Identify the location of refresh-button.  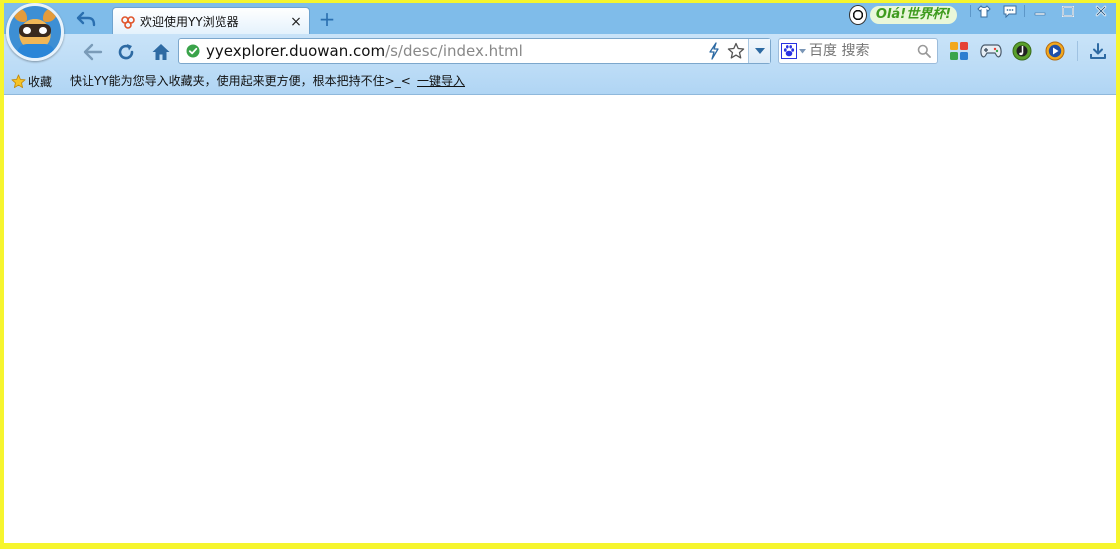
(126, 52).